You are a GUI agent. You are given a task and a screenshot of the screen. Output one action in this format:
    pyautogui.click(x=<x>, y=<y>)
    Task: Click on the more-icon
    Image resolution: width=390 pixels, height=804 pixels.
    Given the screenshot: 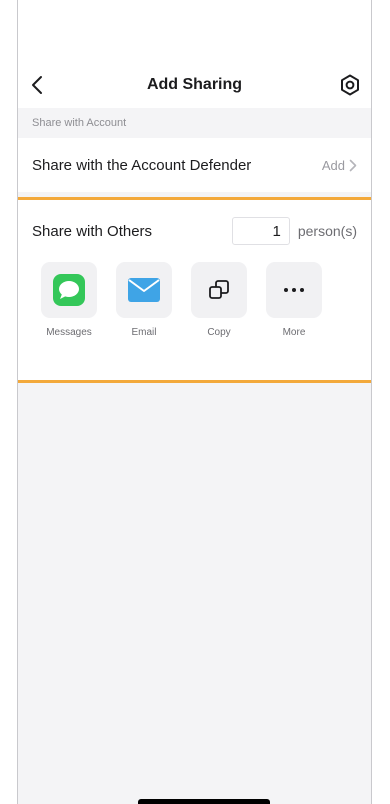 What is the action you would take?
    pyautogui.click(x=294, y=290)
    